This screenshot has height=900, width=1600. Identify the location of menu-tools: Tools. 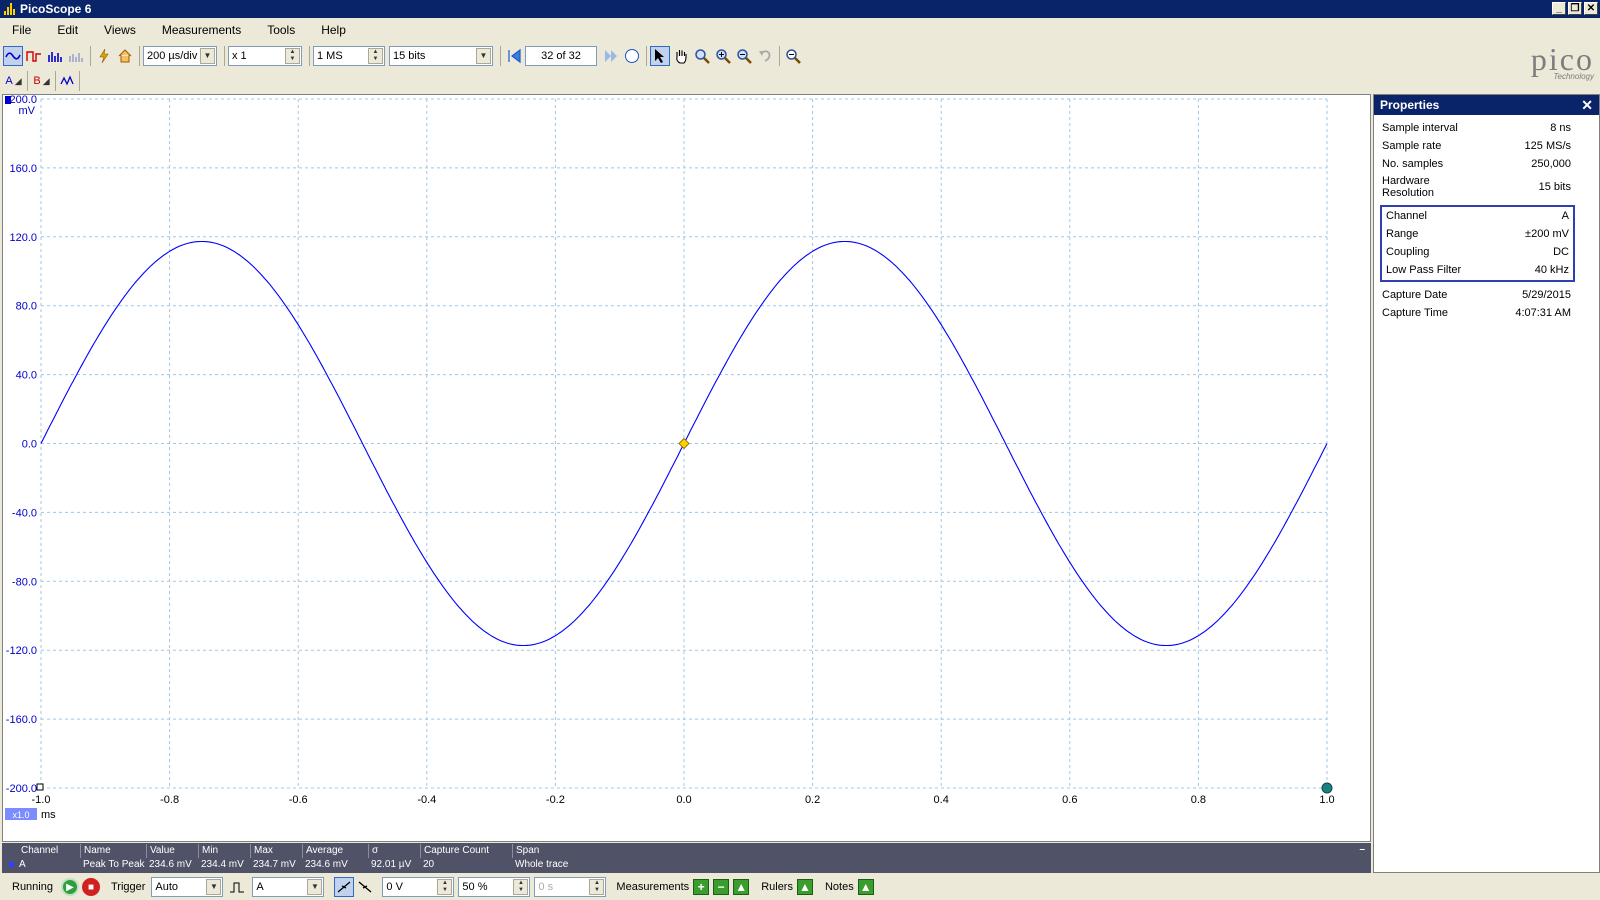
(281, 30).